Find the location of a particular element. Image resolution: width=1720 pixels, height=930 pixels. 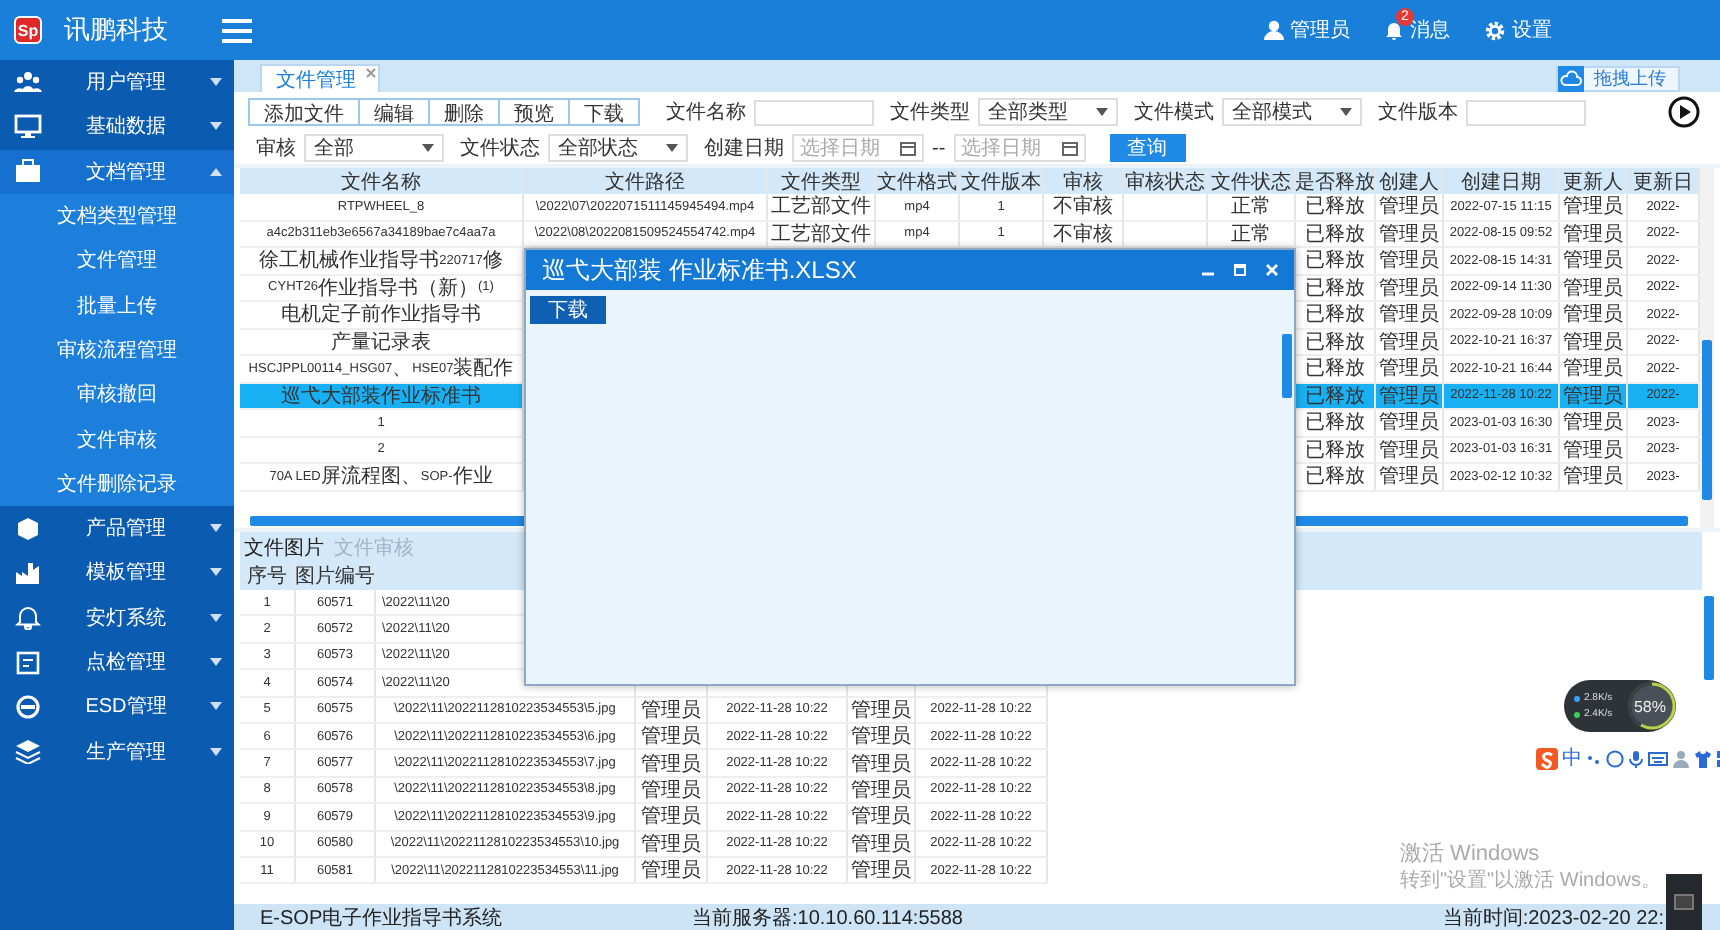

nav-submenu-item: 审核流程管理 is located at coordinates (117, 350).